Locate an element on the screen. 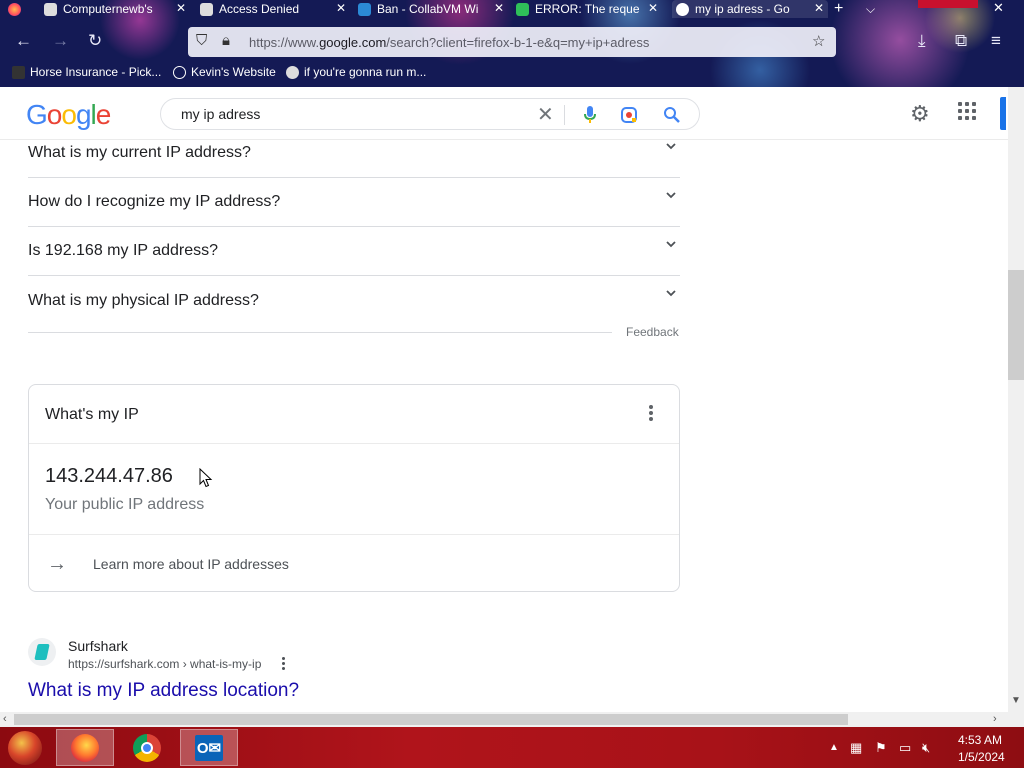 This screenshot has height=768, width=1024. firefox-icon is located at coordinates (14, 9).